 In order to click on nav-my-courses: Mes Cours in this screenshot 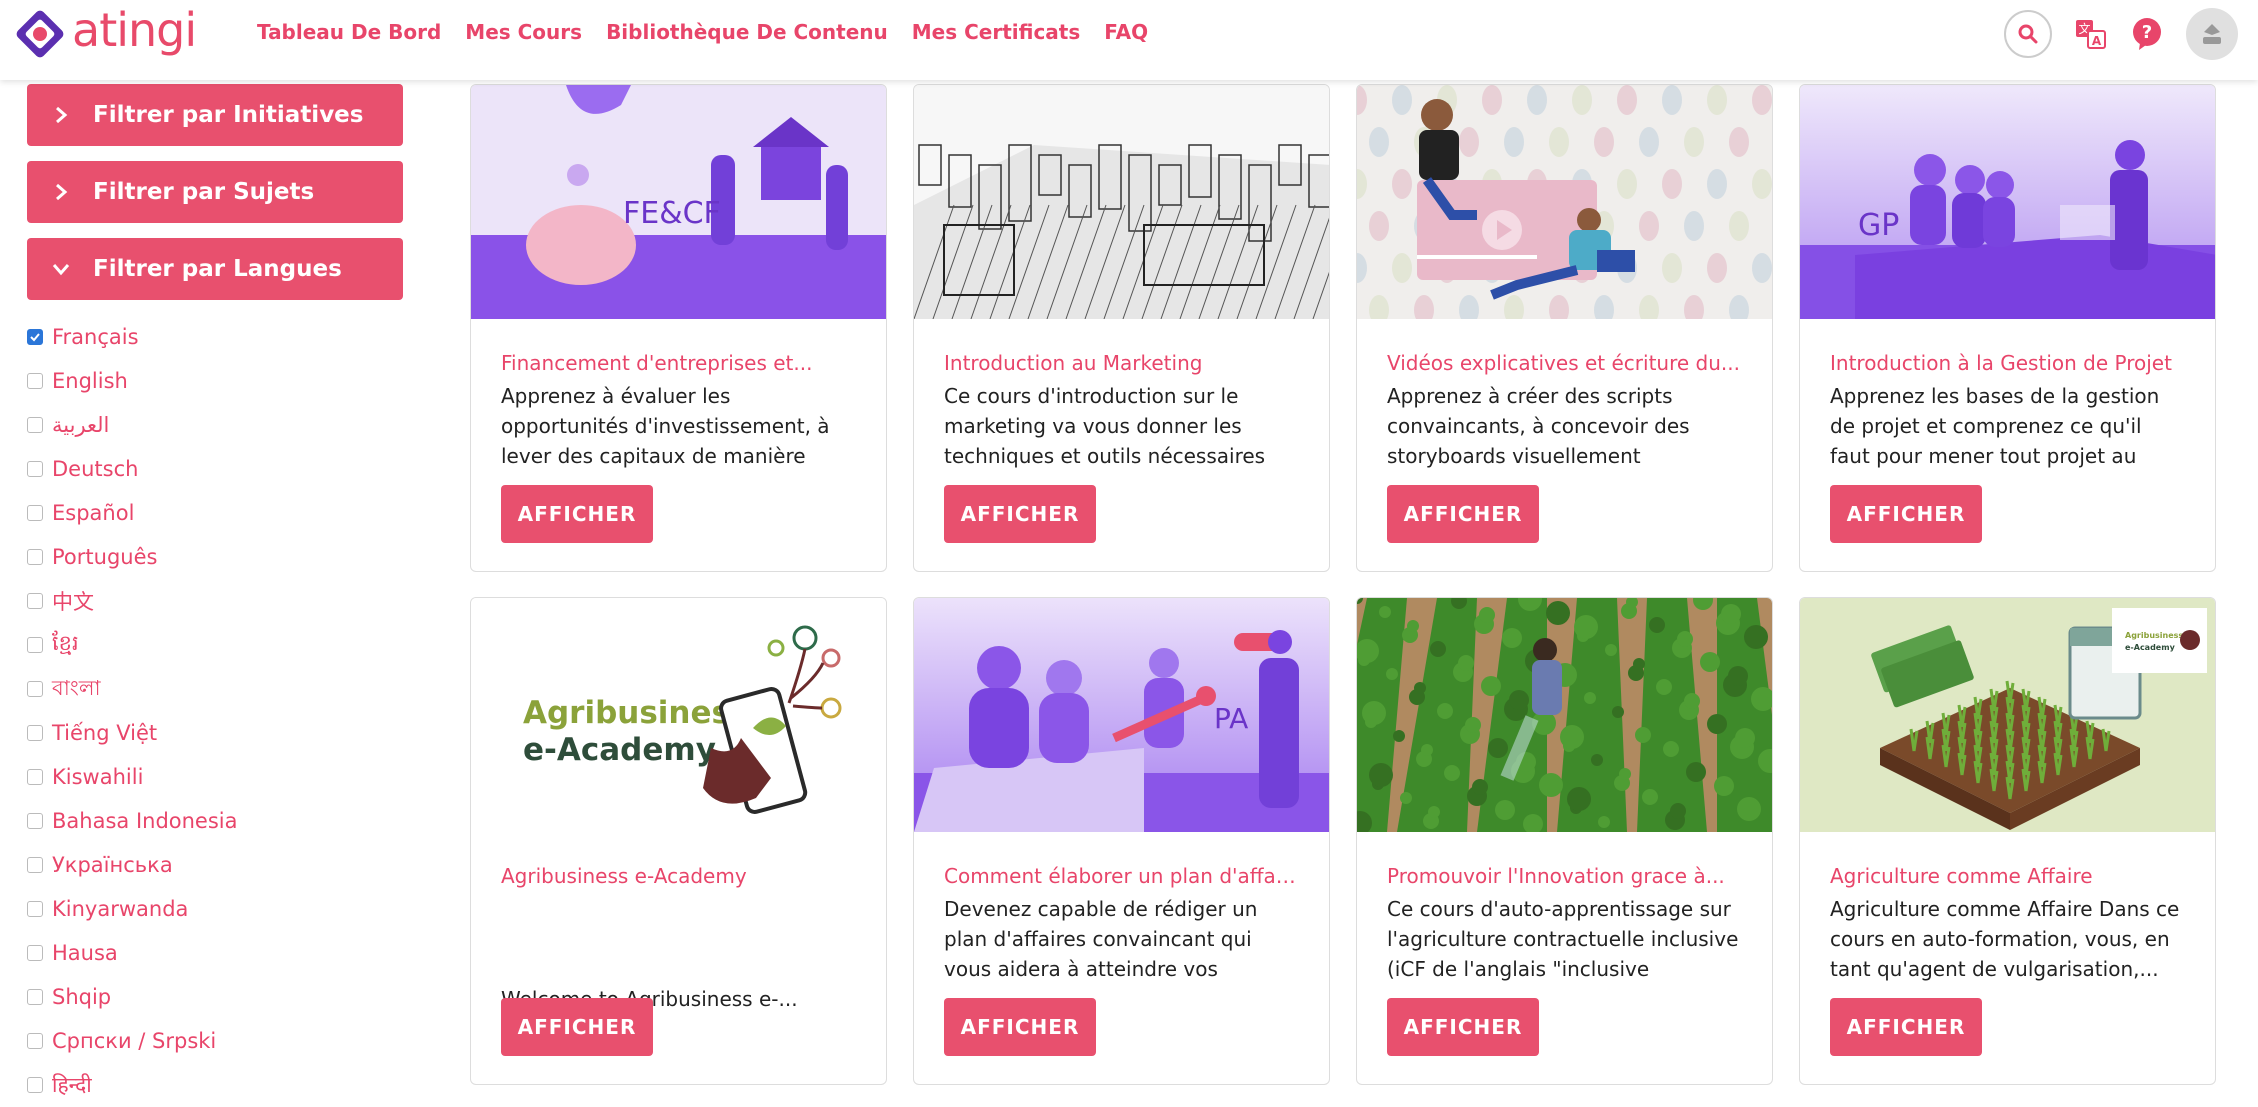, I will do `click(523, 32)`.